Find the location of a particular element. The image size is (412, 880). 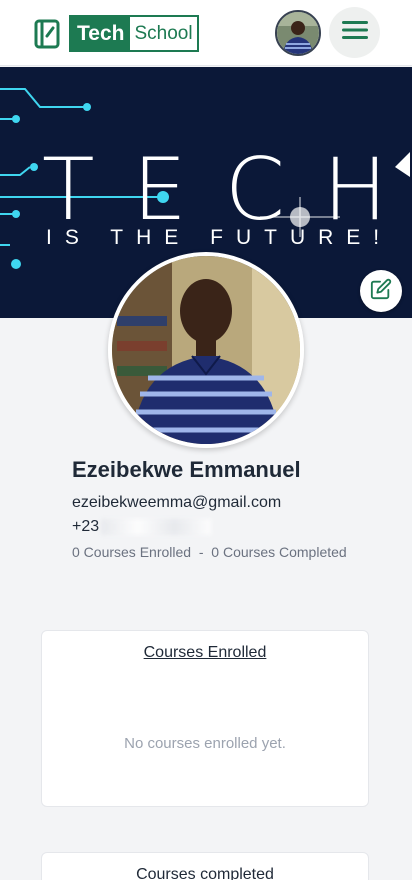

courses-enrolled-count: 0 Courses Enrolled is located at coordinates (132, 552).